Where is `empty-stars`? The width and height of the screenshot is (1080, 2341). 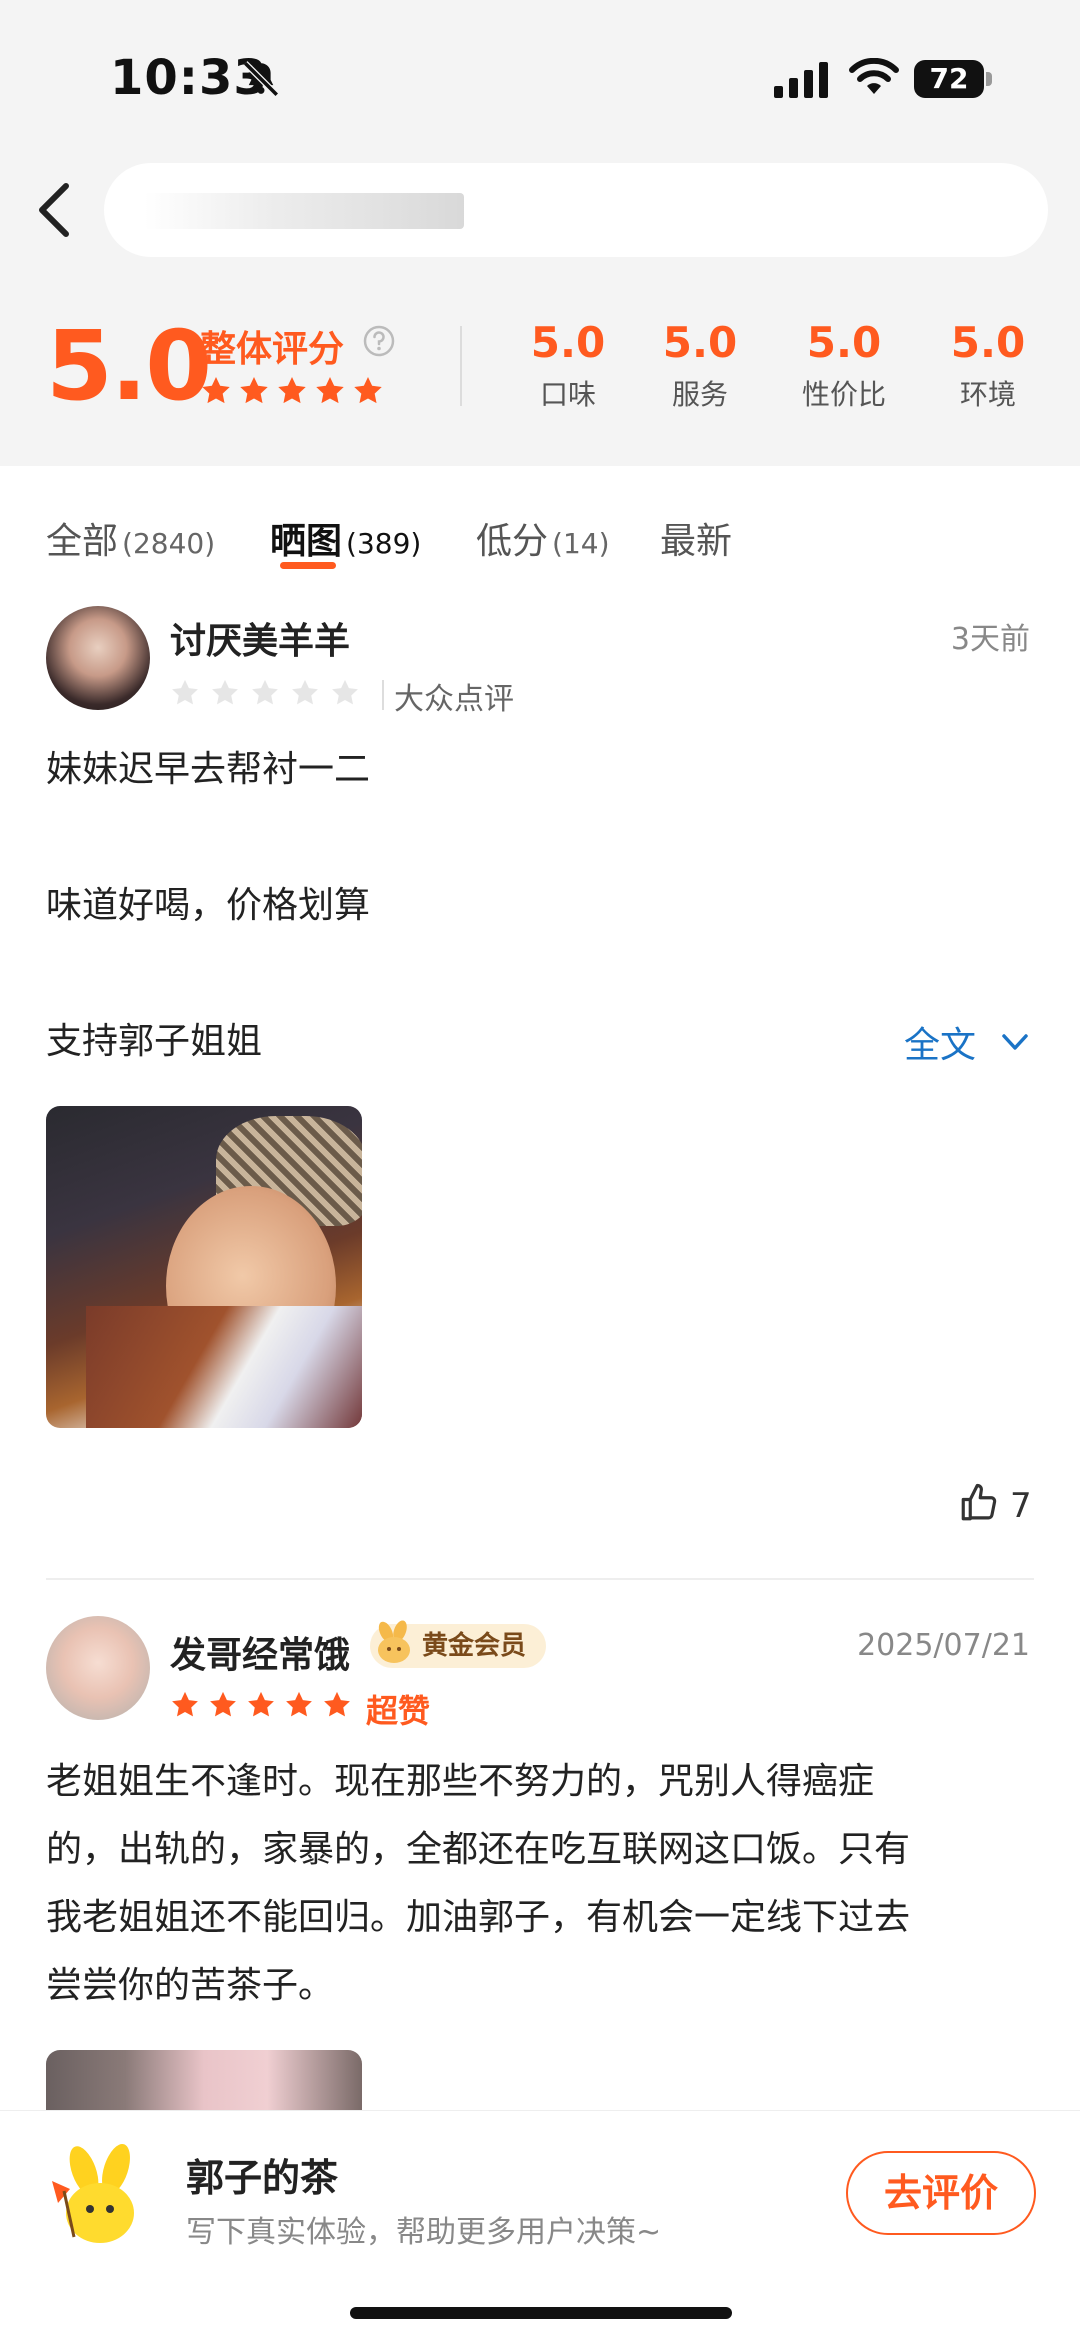 empty-stars is located at coordinates (265, 693).